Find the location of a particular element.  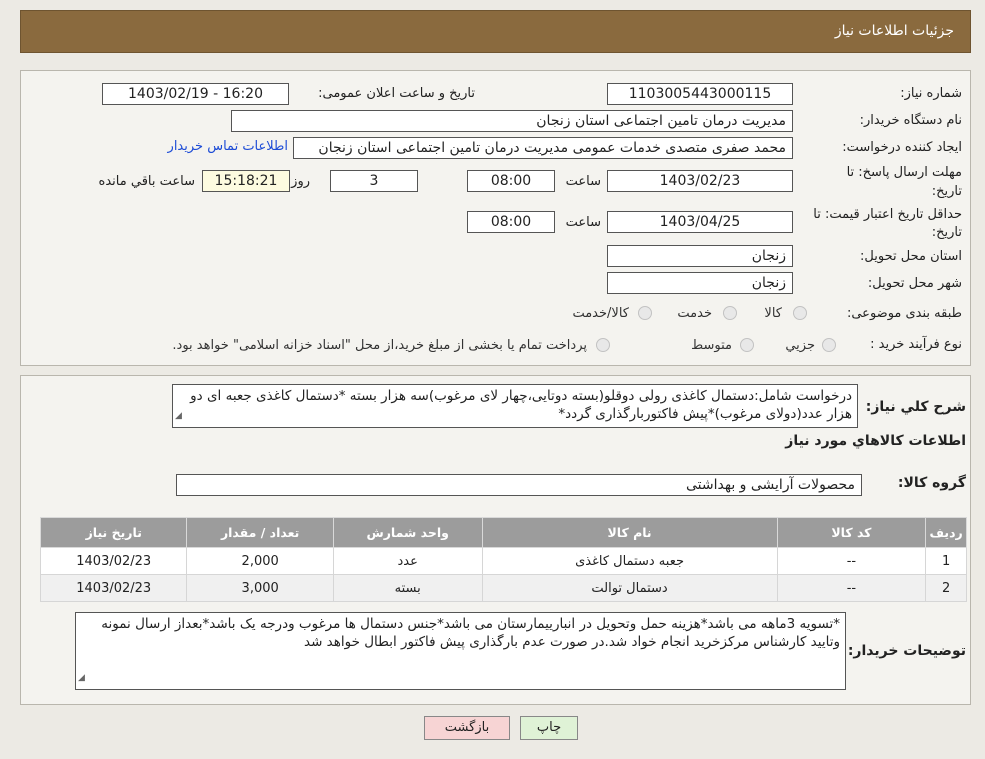

category-option-service: خدمت is located at coordinates (694, 313).